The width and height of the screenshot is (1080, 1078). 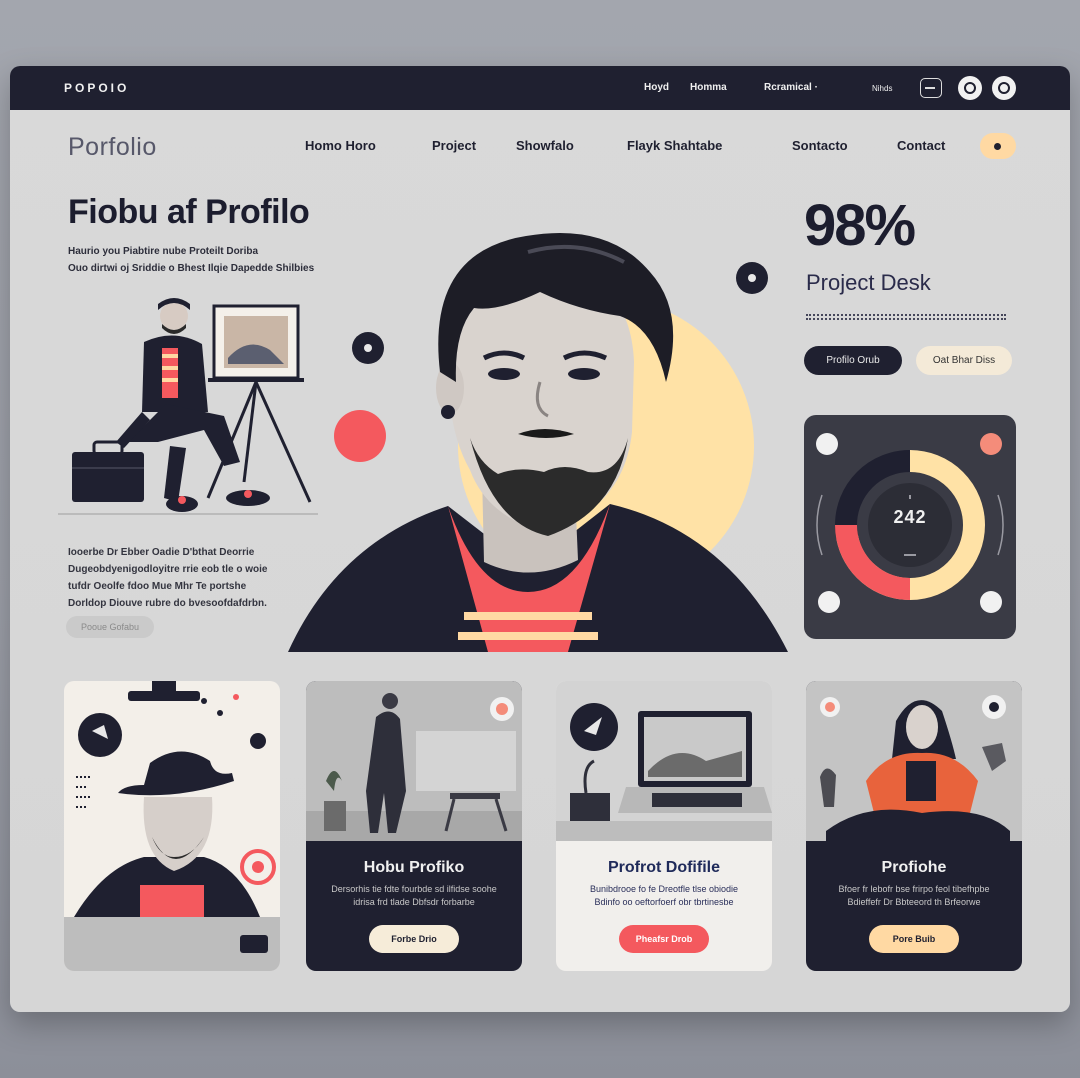 What do you see at coordinates (868, 282) in the screenshot?
I see `stat-label: Project Desk` at bounding box center [868, 282].